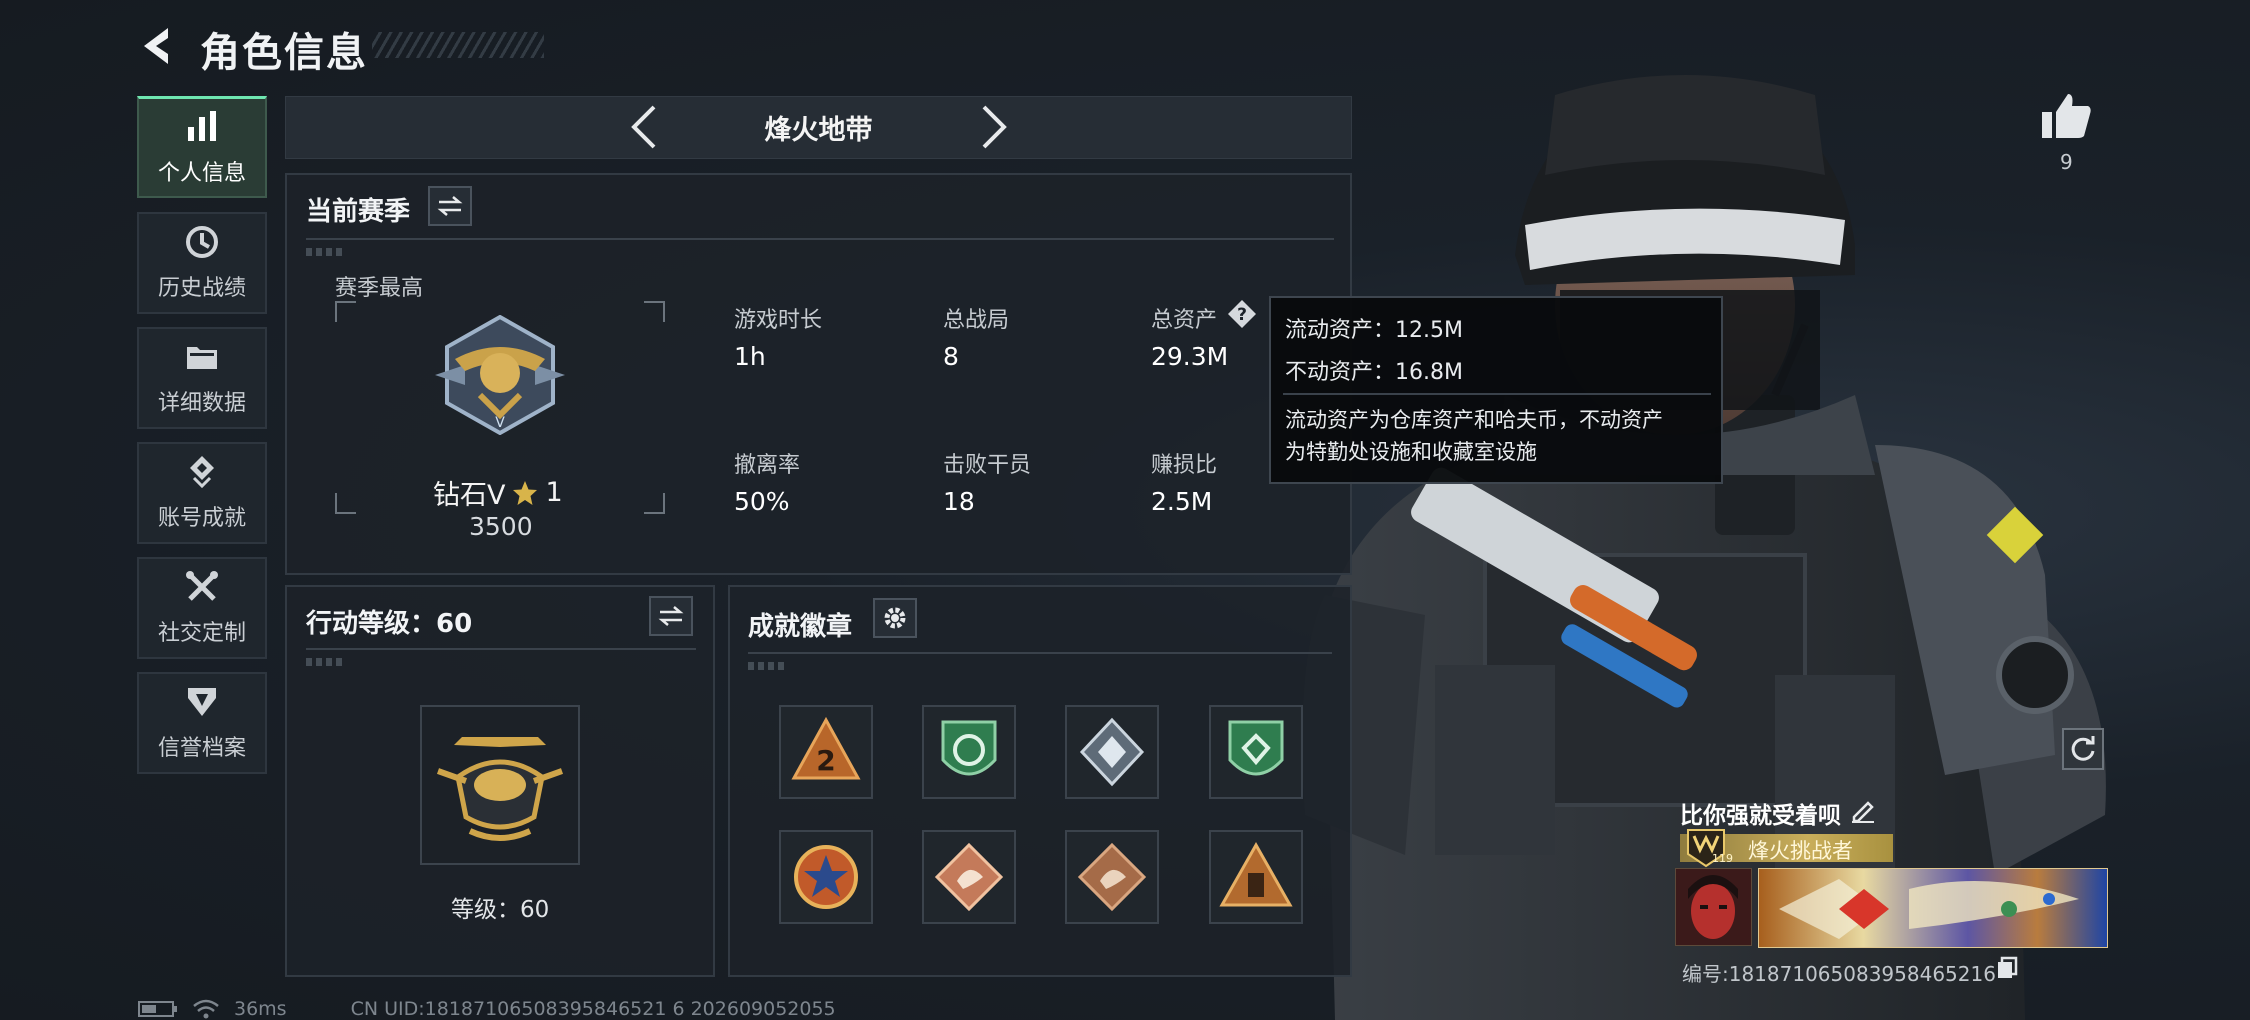  What do you see at coordinates (201, 403) in the screenshot?
I see `nav-label: 详细数据` at bounding box center [201, 403].